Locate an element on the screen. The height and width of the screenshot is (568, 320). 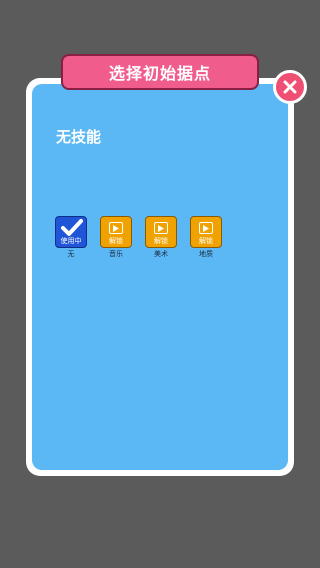
skill-item-music: 解锁 音乐 is located at coordinates (116, 237).